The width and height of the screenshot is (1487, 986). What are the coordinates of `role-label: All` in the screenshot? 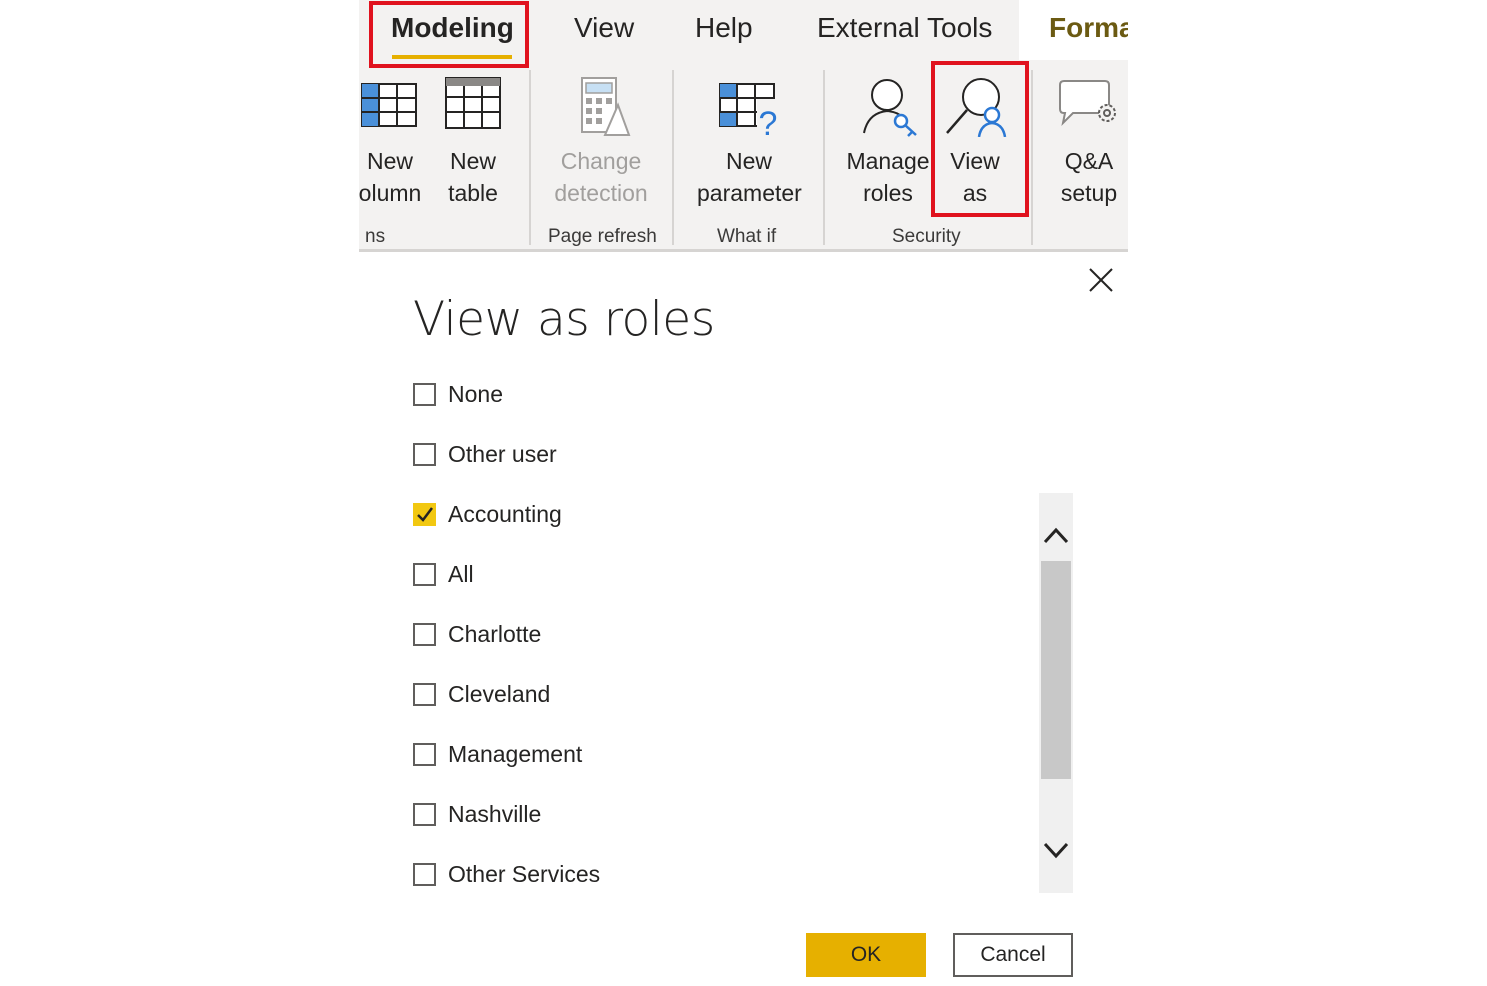 It's located at (461, 573).